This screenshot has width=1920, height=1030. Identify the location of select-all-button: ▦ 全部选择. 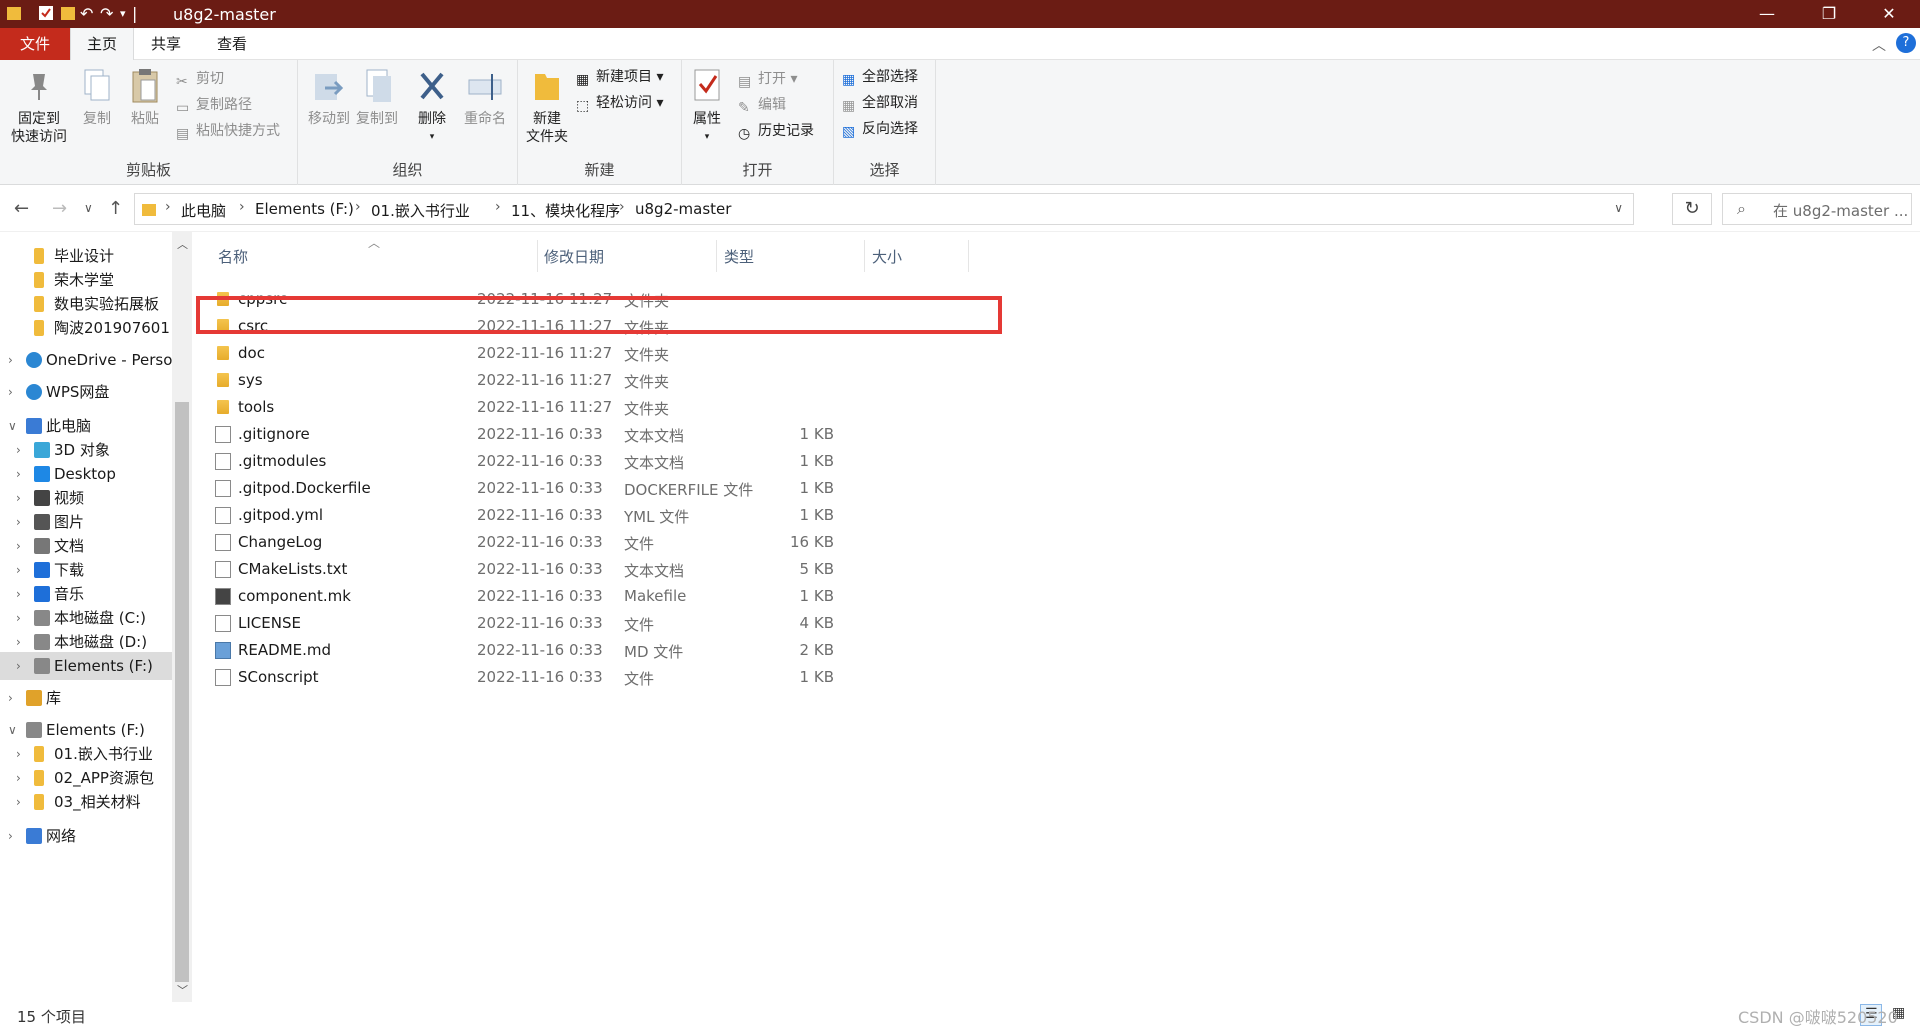
(880, 77).